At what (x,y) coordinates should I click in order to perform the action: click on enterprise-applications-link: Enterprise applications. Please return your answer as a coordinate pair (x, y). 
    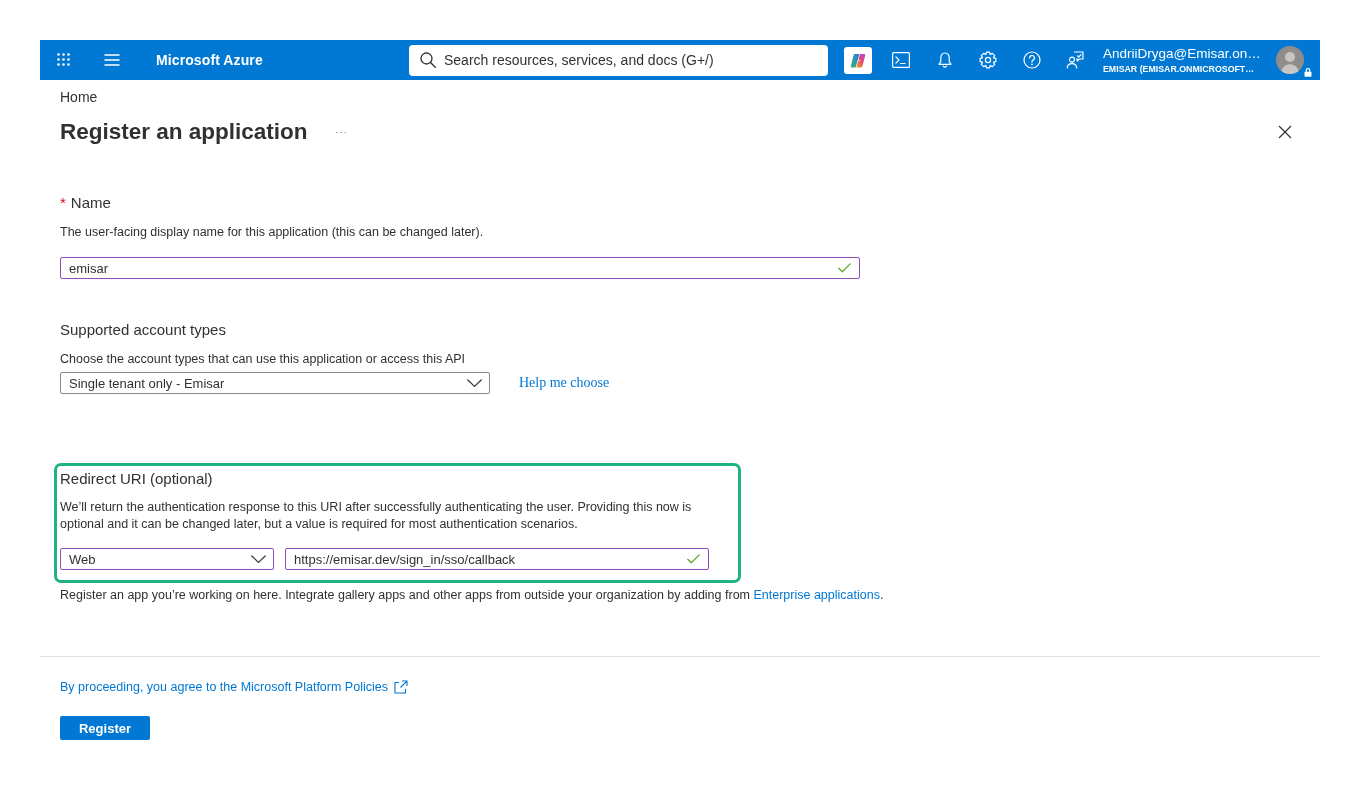
    Looking at the image, I should click on (816, 595).